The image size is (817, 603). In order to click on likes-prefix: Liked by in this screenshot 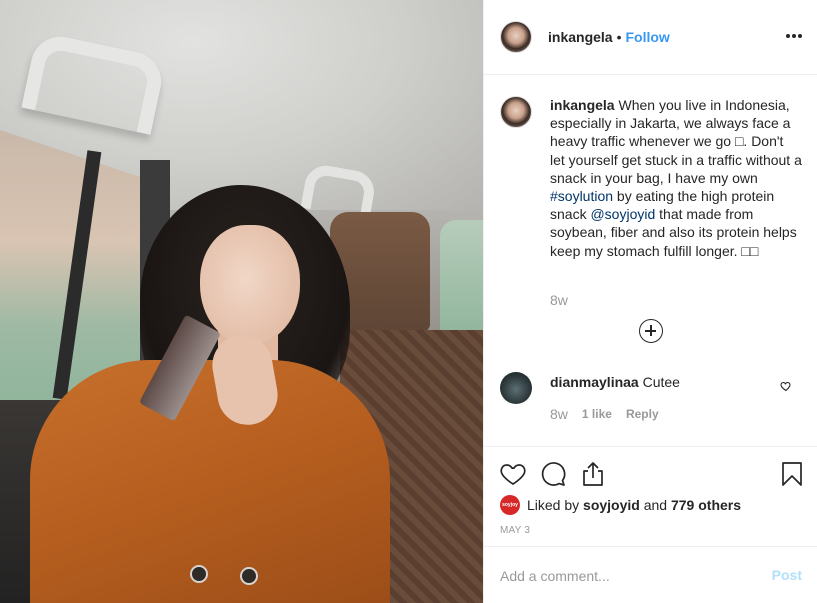, I will do `click(555, 505)`.